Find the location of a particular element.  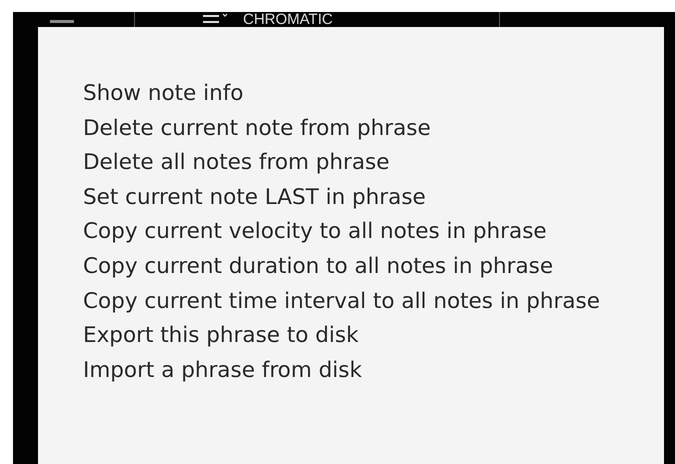

menu-item: Export this phrase to disk is located at coordinates (373, 336).